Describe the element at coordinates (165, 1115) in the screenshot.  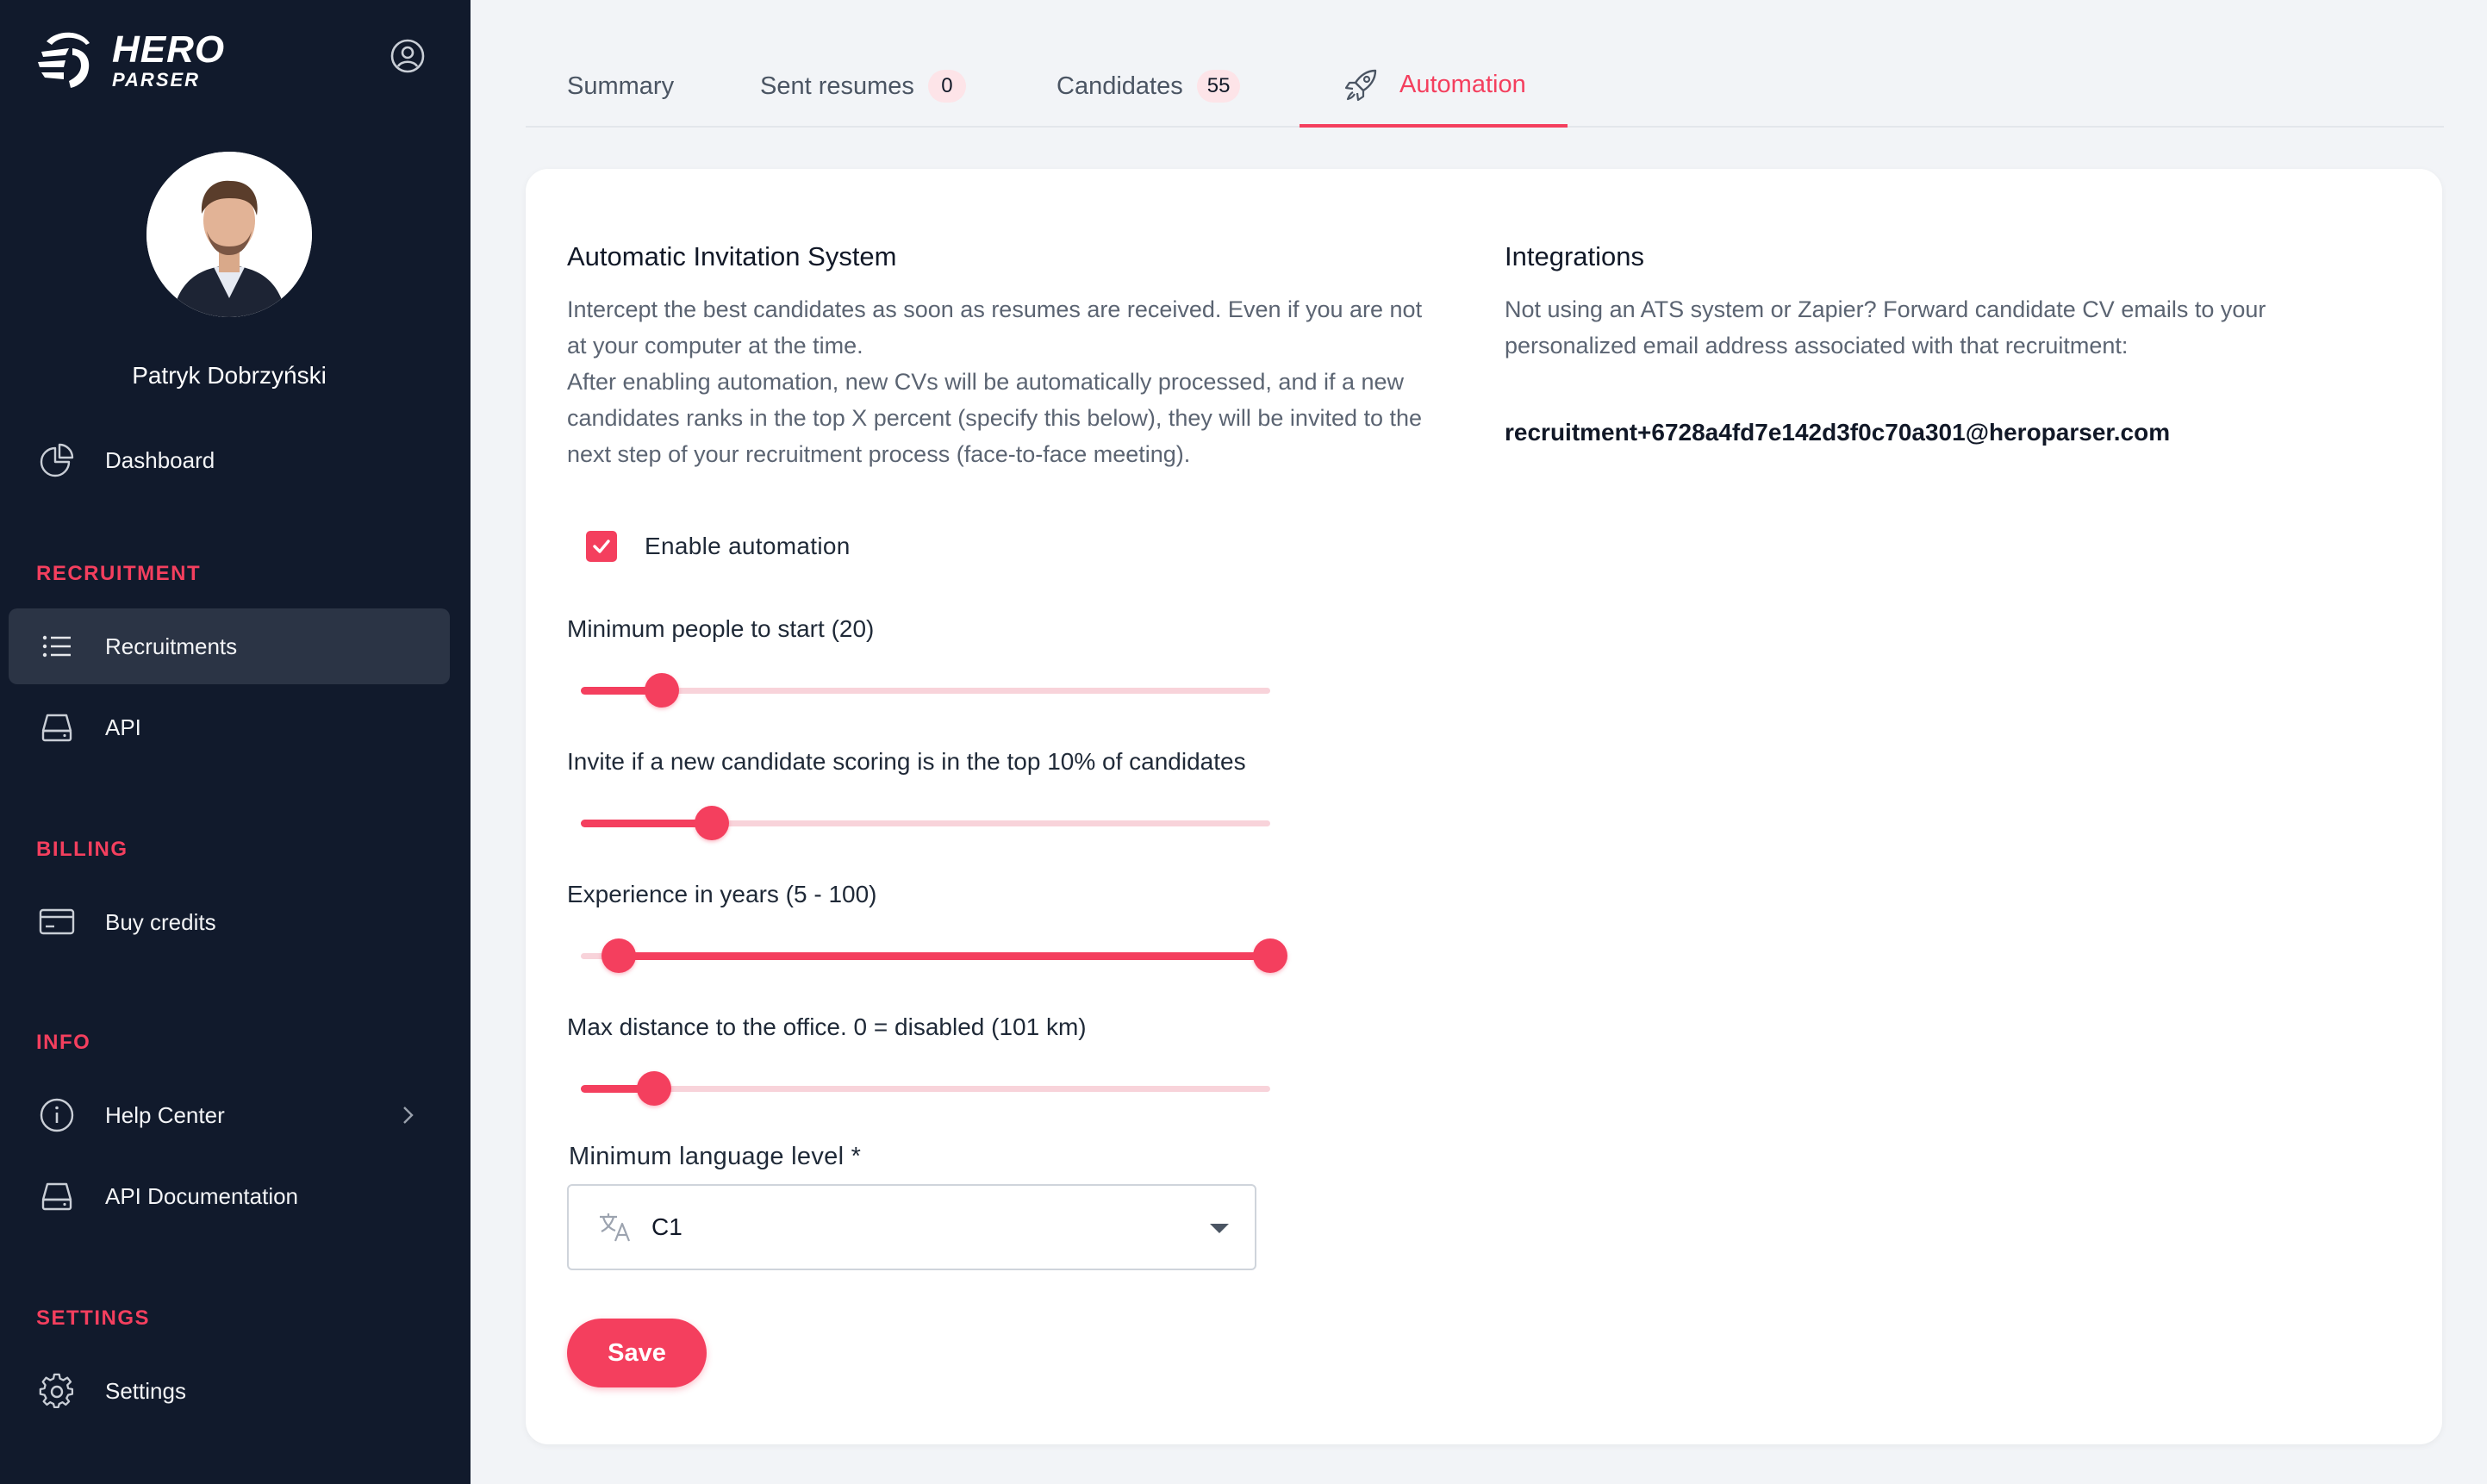
I see `sidebar-item-label: Help Center` at that location.